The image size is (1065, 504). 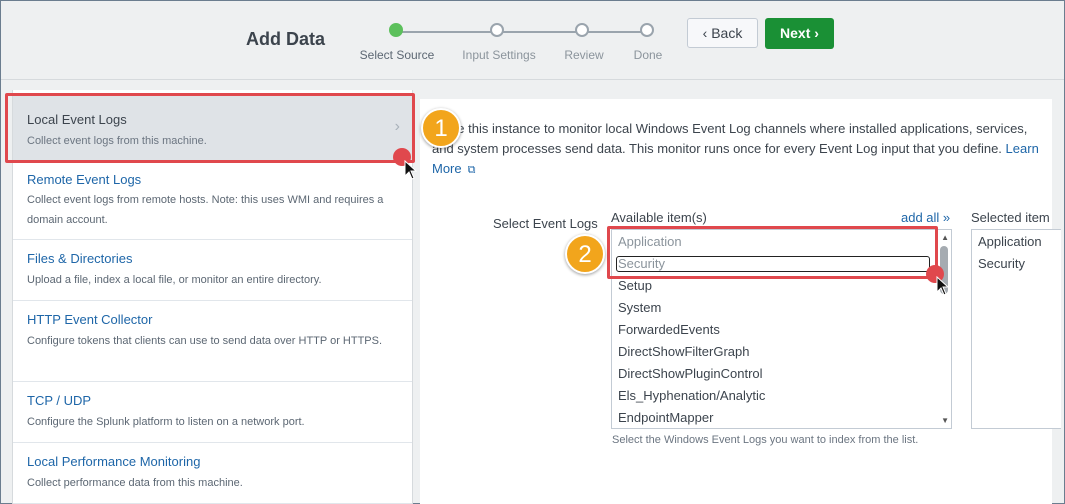 I want to click on chevron-right-icon: ›, so click(x=816, y=33).